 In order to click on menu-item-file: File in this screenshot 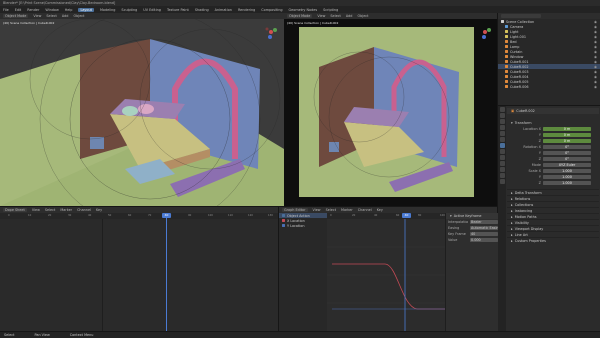, I will do `click(6, 10)`.